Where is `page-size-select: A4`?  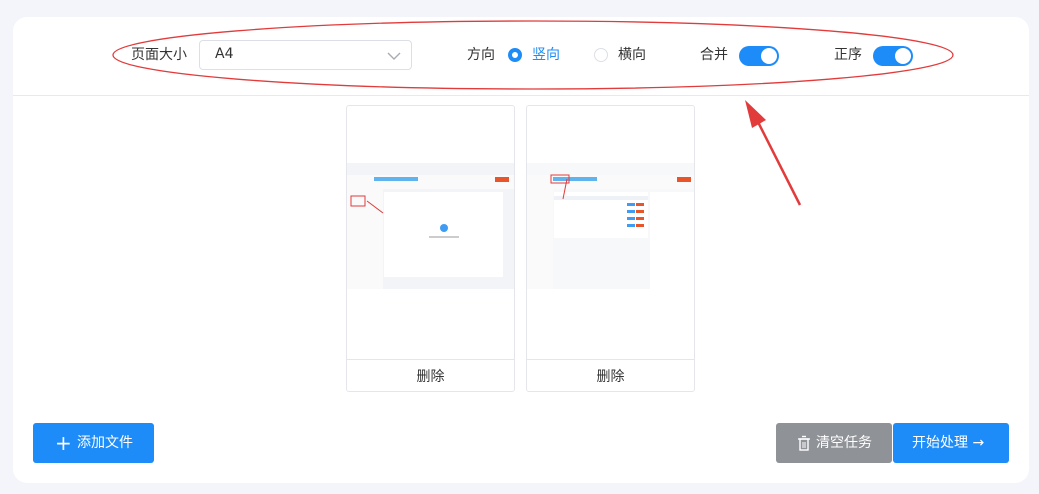 page-size-select: A4 is located at coordinates (305, 55).